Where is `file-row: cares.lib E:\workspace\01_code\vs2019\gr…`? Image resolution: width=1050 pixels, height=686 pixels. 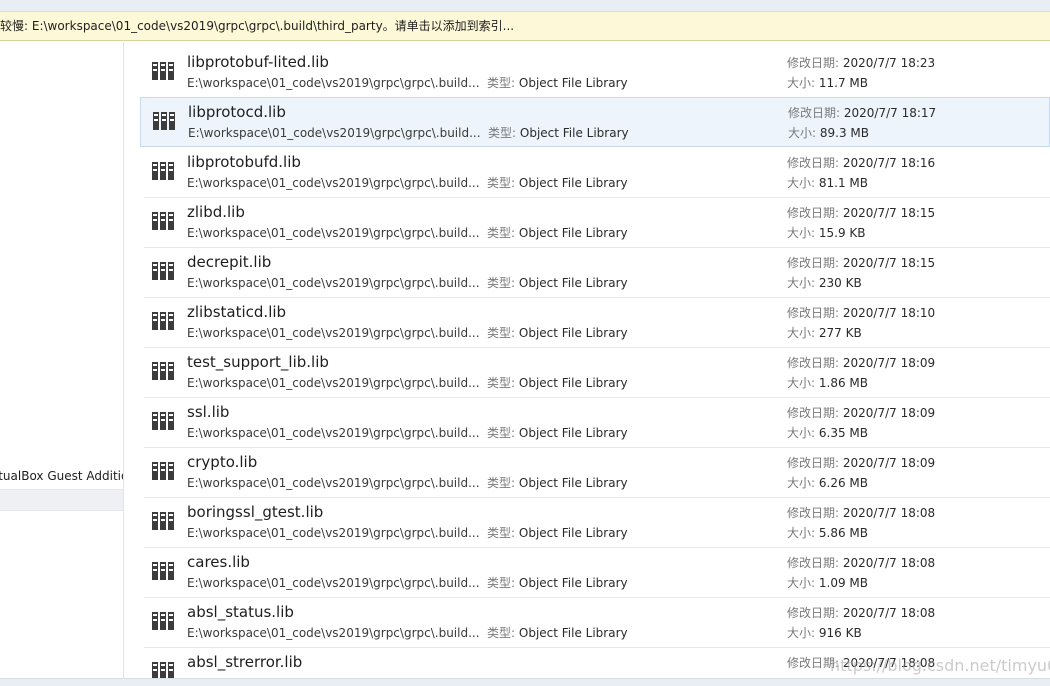
file-row: cares.lib E:\workspace\01_code\vs2019\gr… is located at coordinates (597, 573).